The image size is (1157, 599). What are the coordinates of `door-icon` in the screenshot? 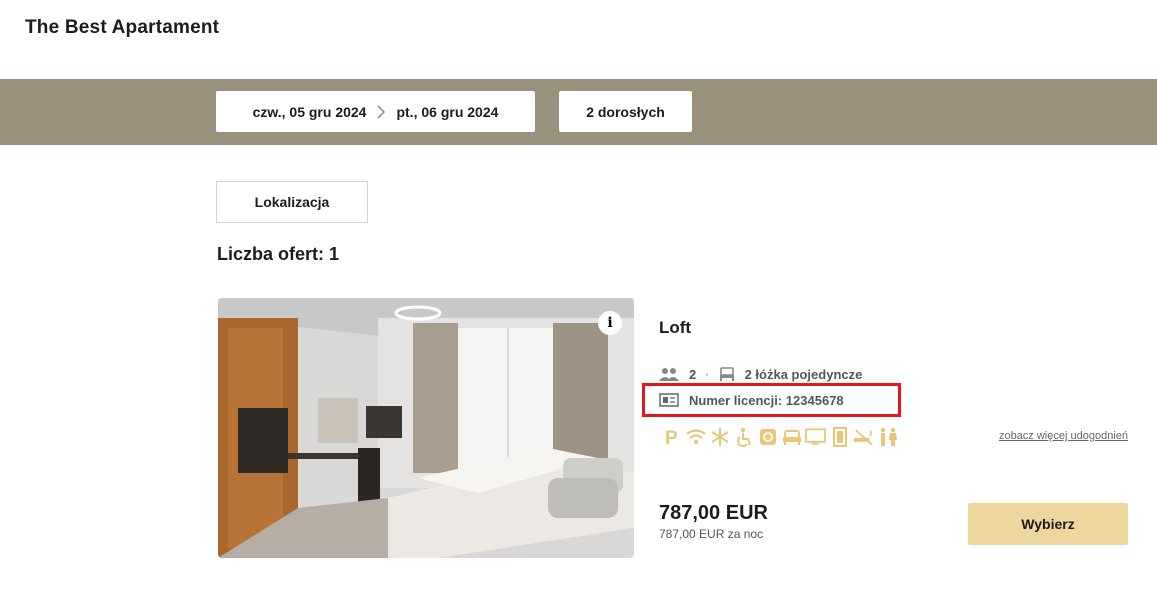 It's located at (839, 437).